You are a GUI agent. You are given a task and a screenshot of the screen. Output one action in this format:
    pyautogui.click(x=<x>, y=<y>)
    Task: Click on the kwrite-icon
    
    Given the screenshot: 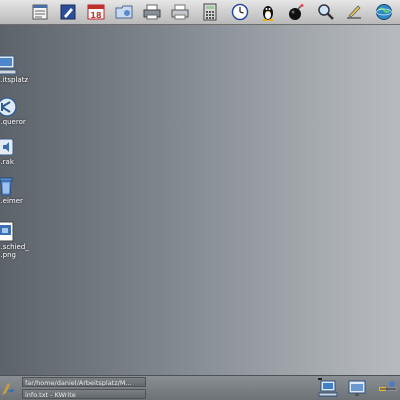 What is the action you would take?
    pyautogui.click(x=68, y=12)
    